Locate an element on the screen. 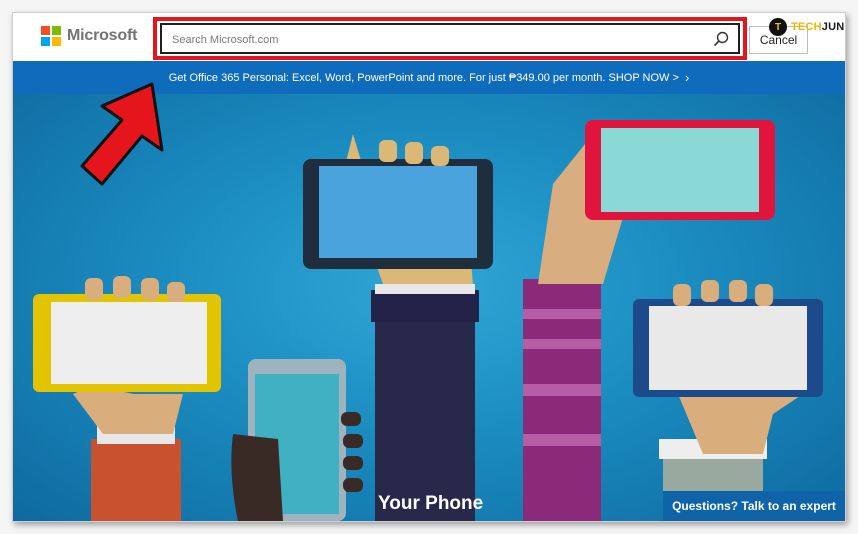  site-header: Microsoft Cancel T TECHJUNKIE is located at coordinates (429, 37).